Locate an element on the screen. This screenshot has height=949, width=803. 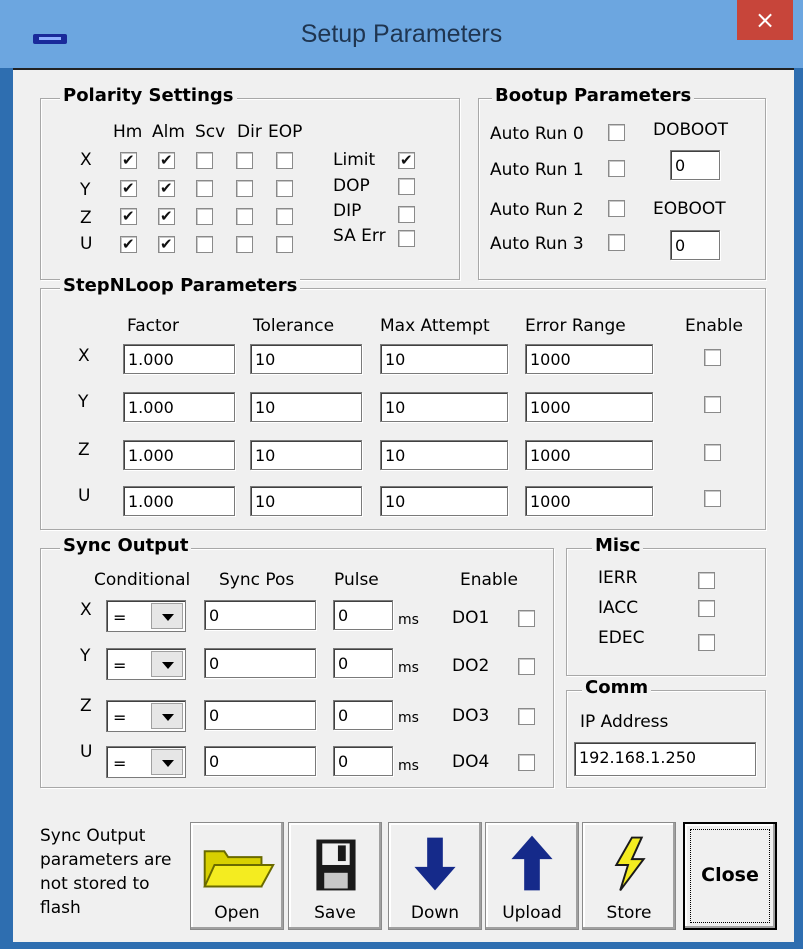
open-button: Open is located at coordinates (237, 876).